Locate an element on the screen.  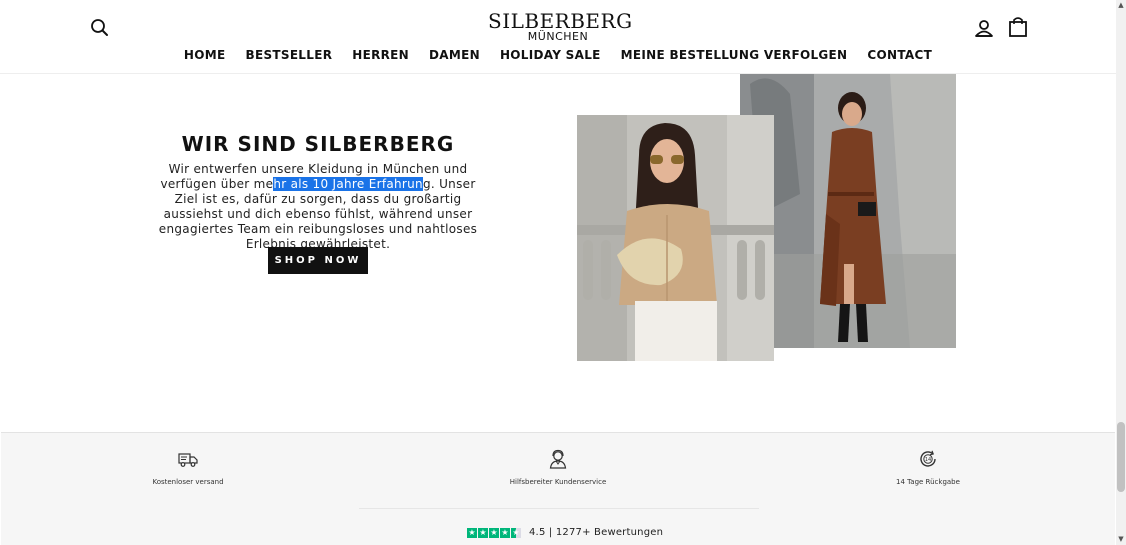
feature-customer-service: Hilfsbereiter Kundenservice is located at coordinates (558, 468).